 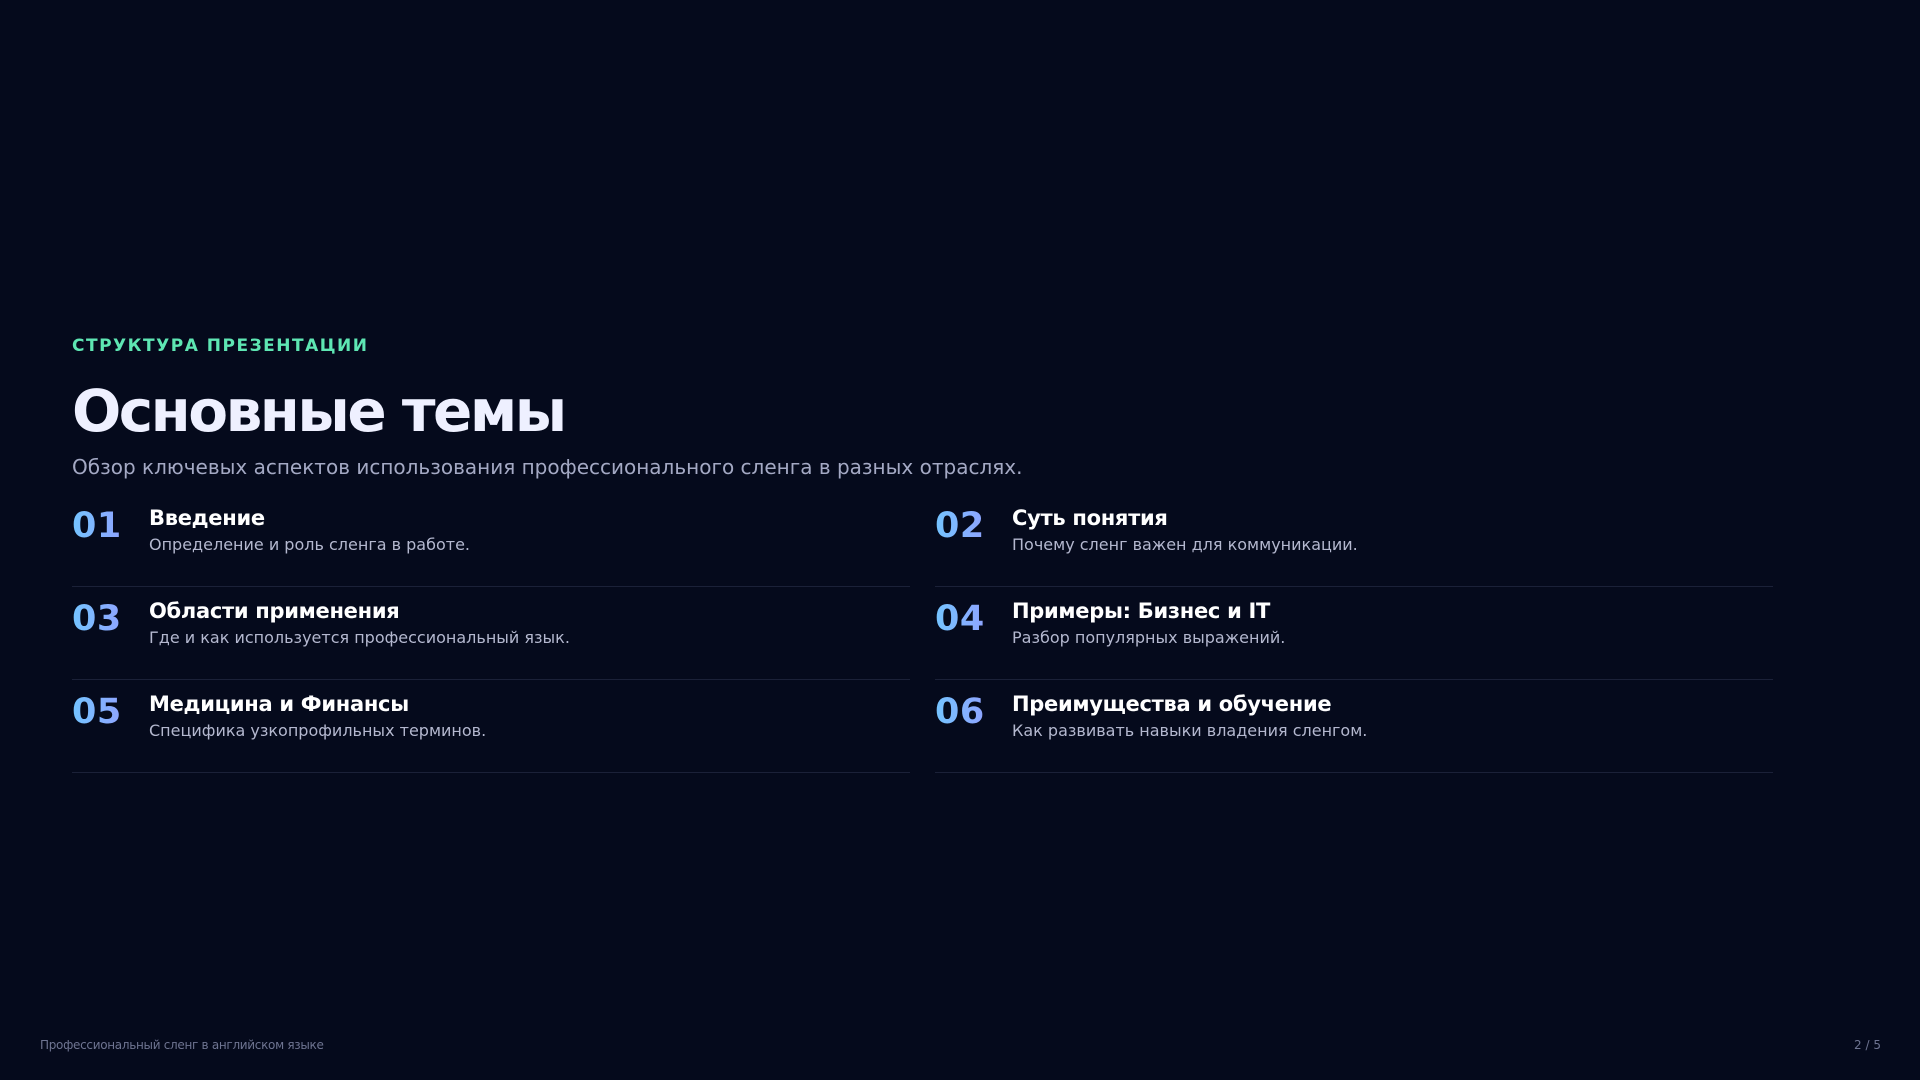 What do you see at coordinates (973, 619) in the screenshot?
I see `topic-number: 04` at bounding box center [973, 619].